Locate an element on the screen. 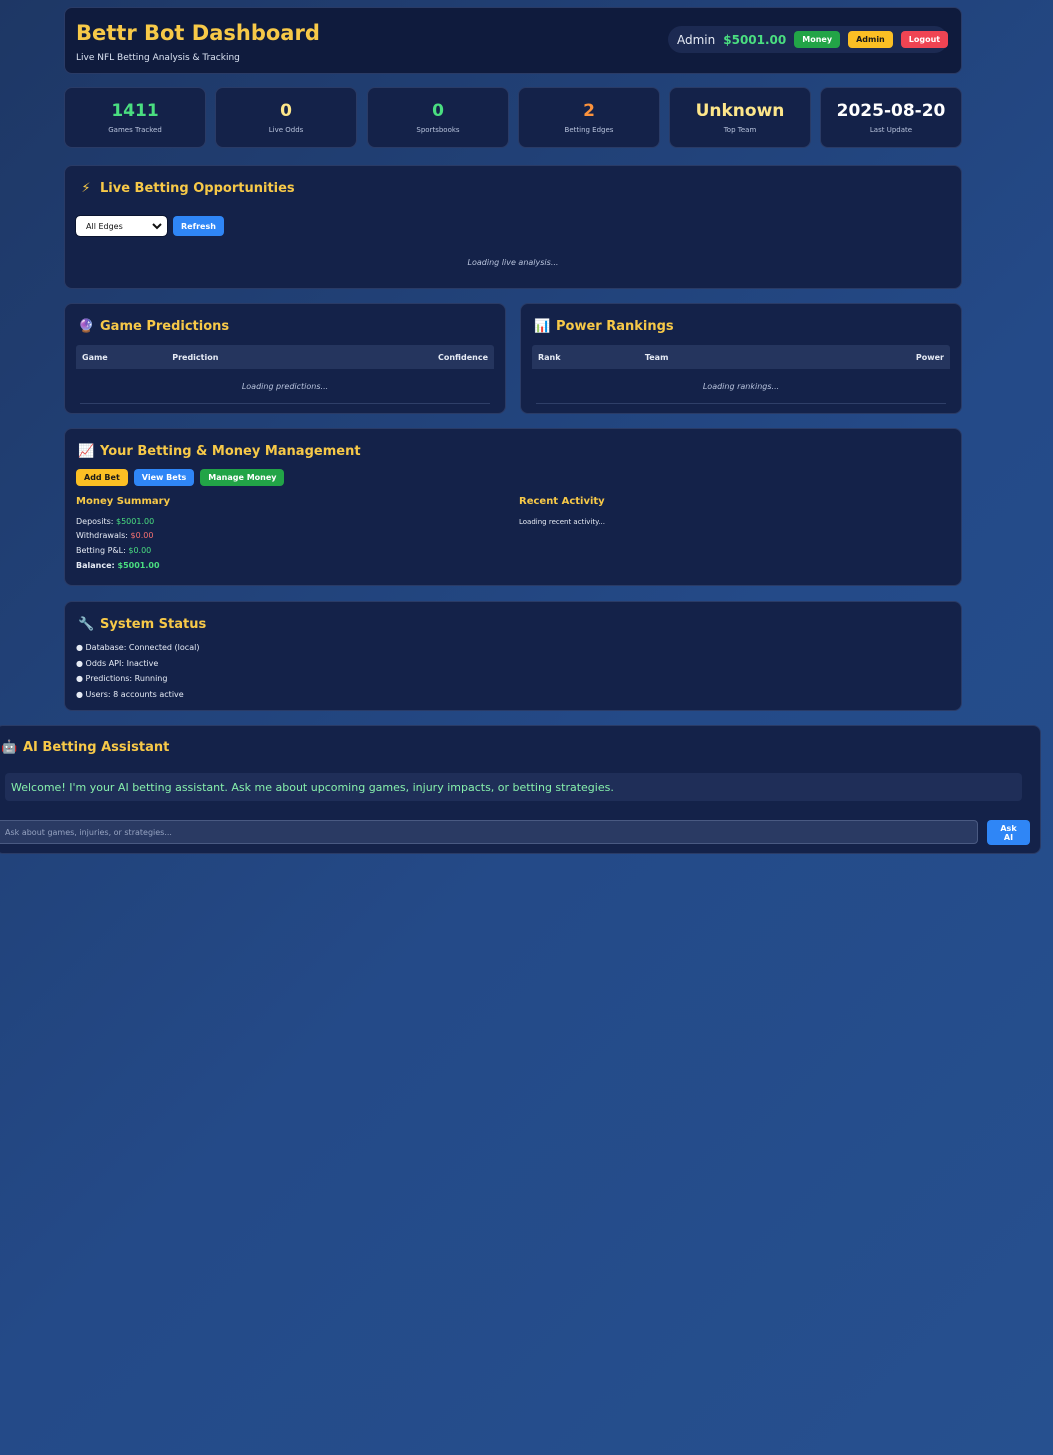 Image resolution: width=1053 pixels, height=1455 pixels. column-header: Power is located at coordinates (929, 357).